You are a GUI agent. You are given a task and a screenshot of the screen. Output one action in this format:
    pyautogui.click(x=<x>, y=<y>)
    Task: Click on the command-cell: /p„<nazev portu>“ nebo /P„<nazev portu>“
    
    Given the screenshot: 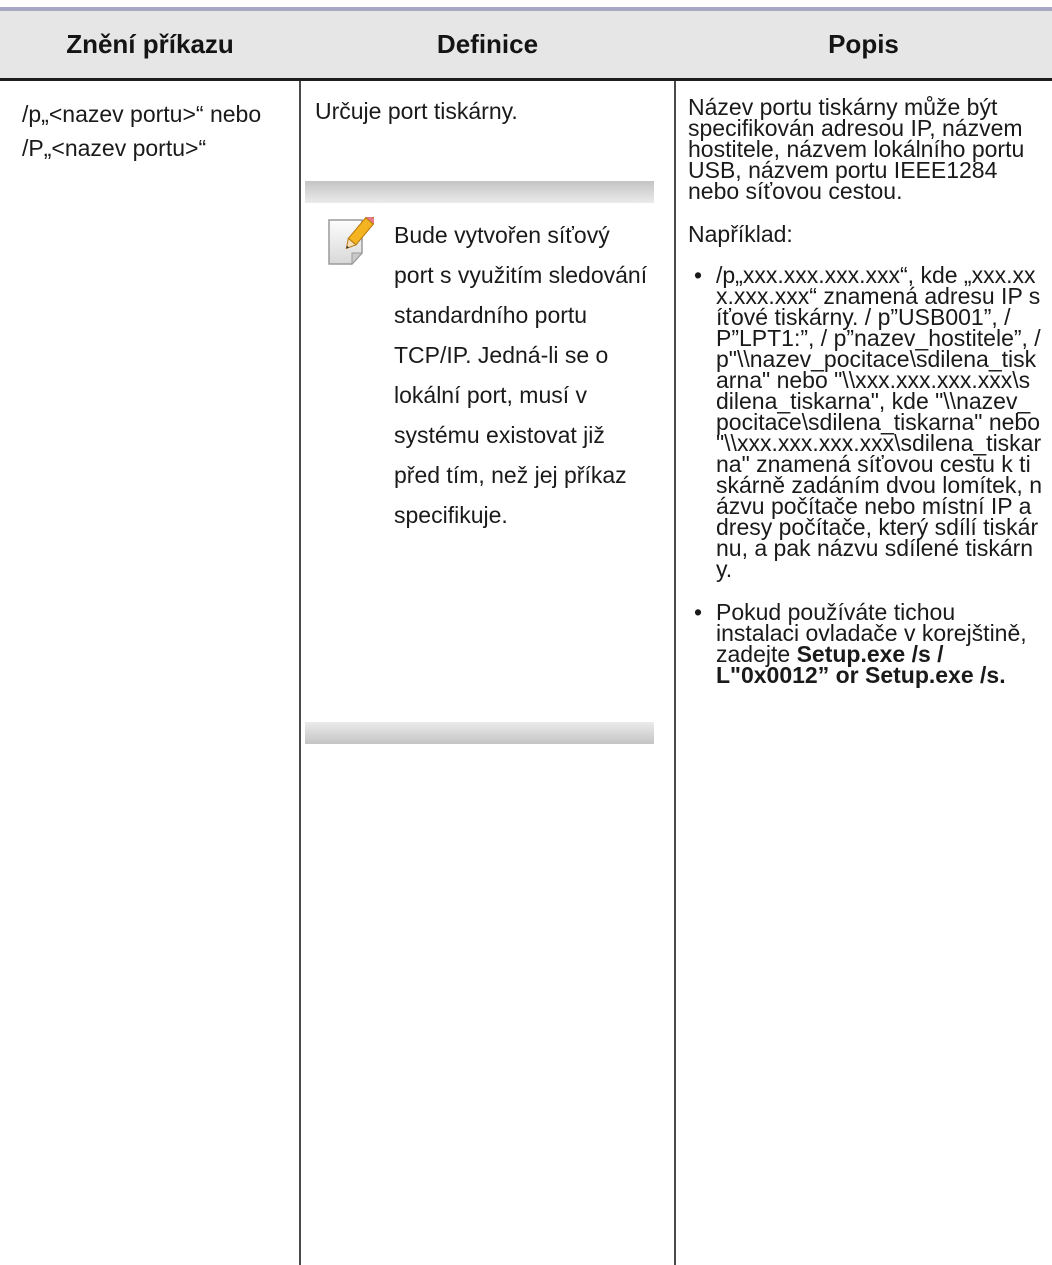 What is the action you would take?
    pyautogui.click(x=142, y=131)
    